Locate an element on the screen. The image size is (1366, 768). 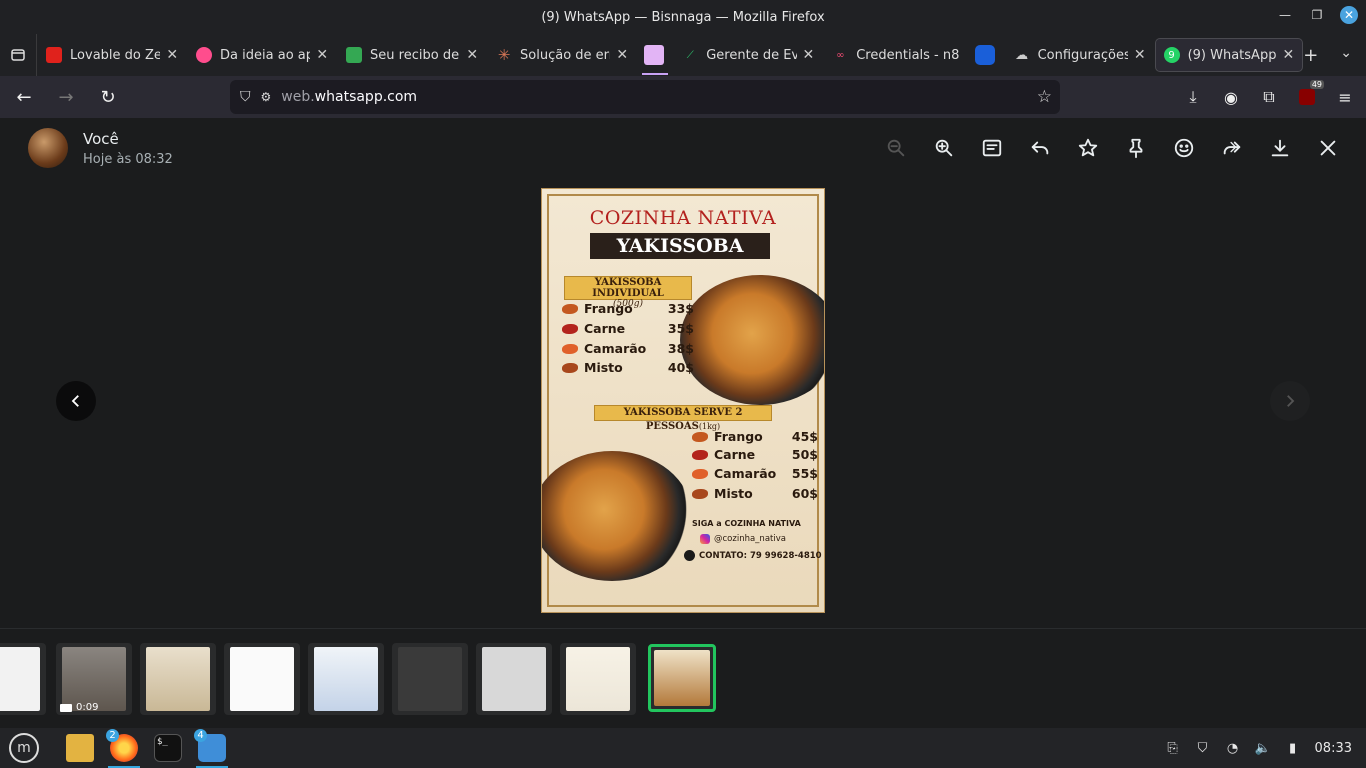
thumbnail-screenshot is located at coordinates (346, 679).